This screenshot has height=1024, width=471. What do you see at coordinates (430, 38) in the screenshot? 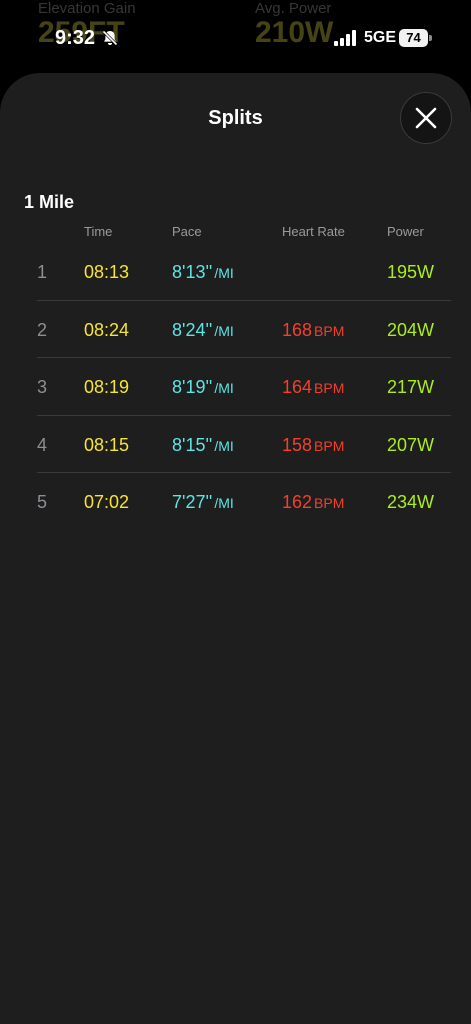
I see `battery-nub` at bounding box center [430, 38].